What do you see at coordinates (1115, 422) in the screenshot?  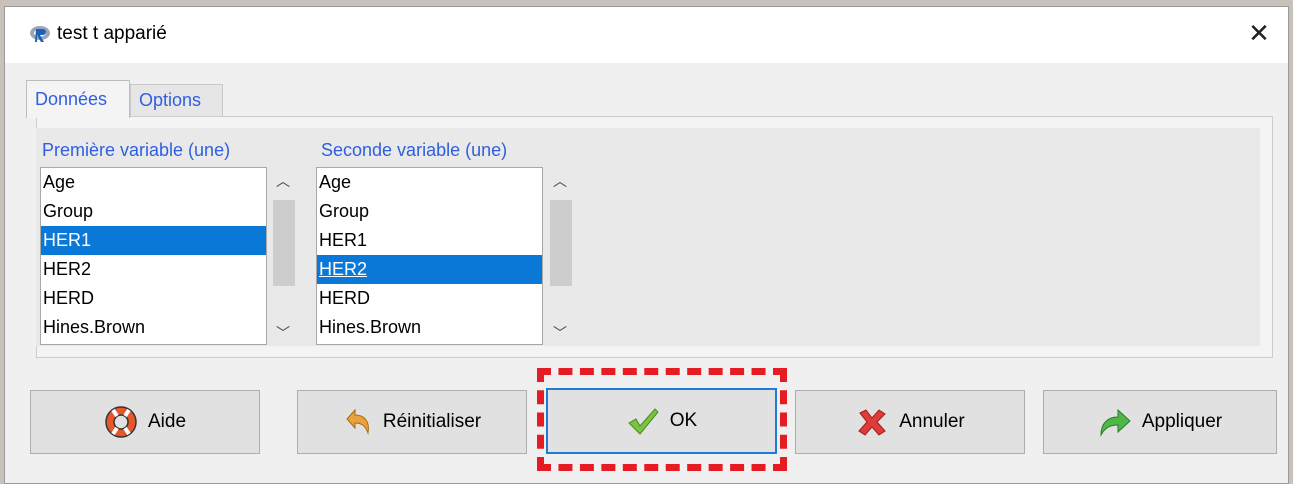 I see `green-arrow-icon` at bounding box center [1115, 422].